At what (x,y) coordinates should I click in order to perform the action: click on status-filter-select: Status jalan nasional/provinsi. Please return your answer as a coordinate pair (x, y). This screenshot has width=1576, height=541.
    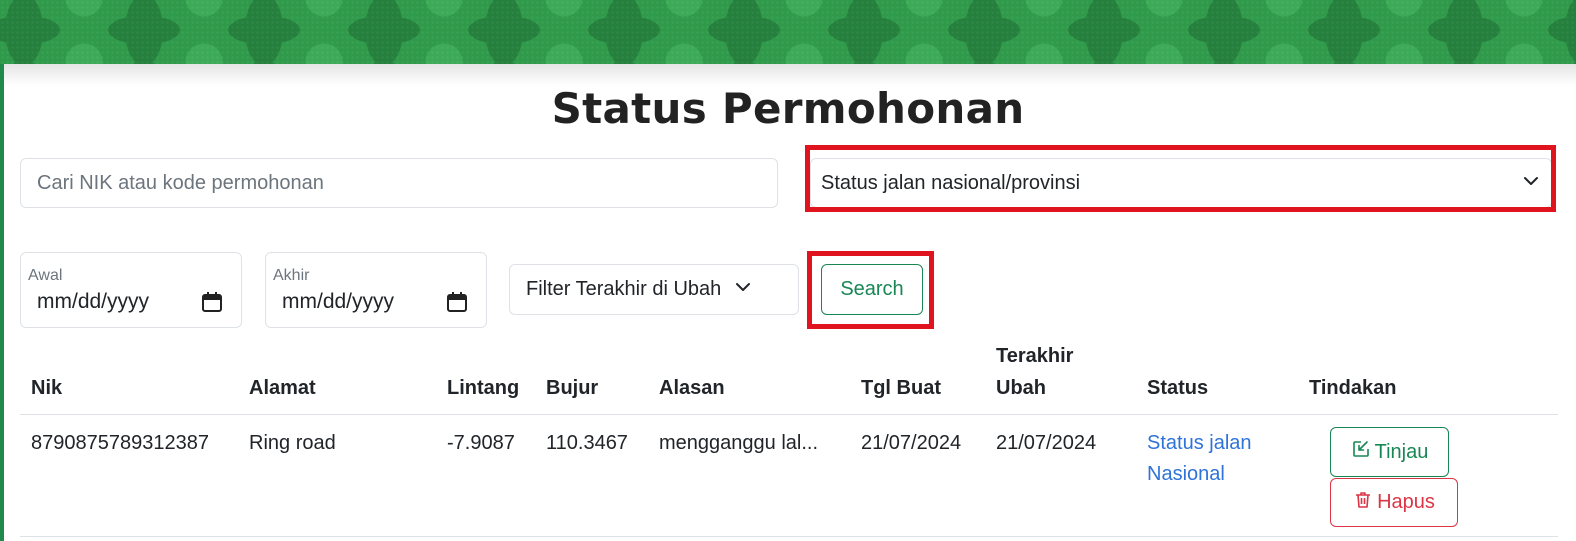
    Looking at the image, I should click on (1181, 183).